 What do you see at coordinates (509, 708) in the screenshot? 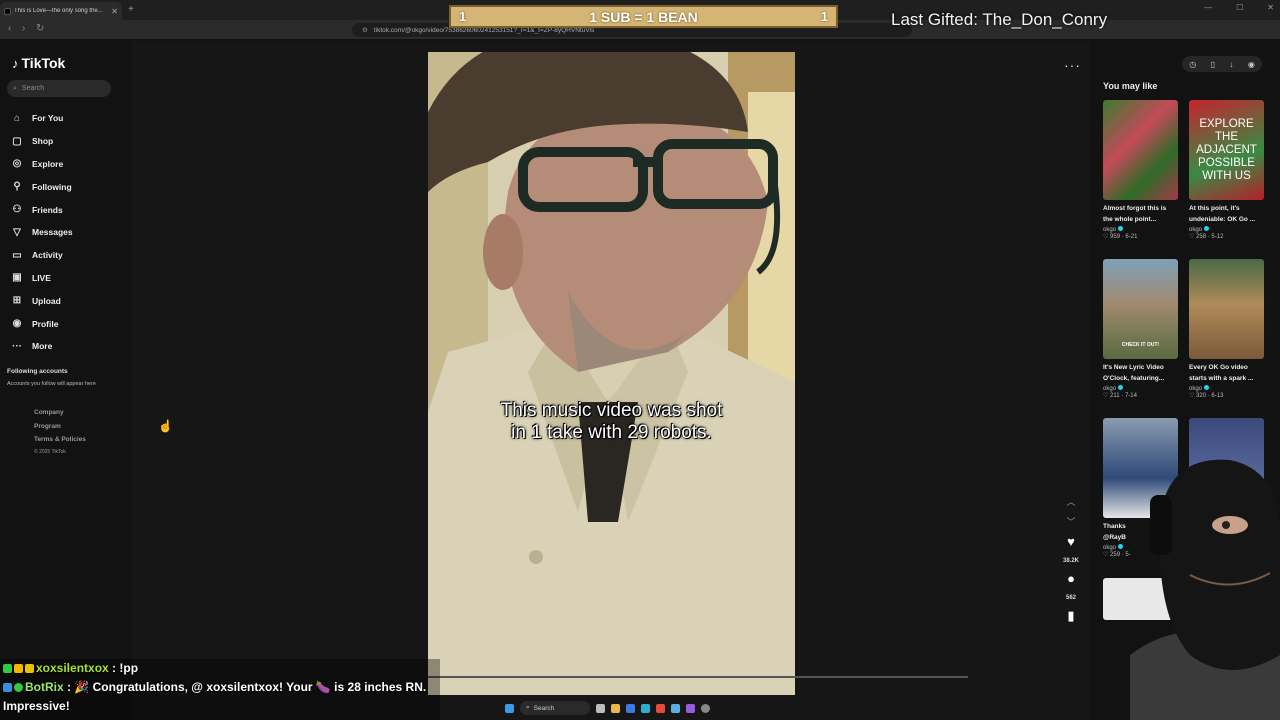
I see `windows-start-icon` at bounding box center [509, 708].